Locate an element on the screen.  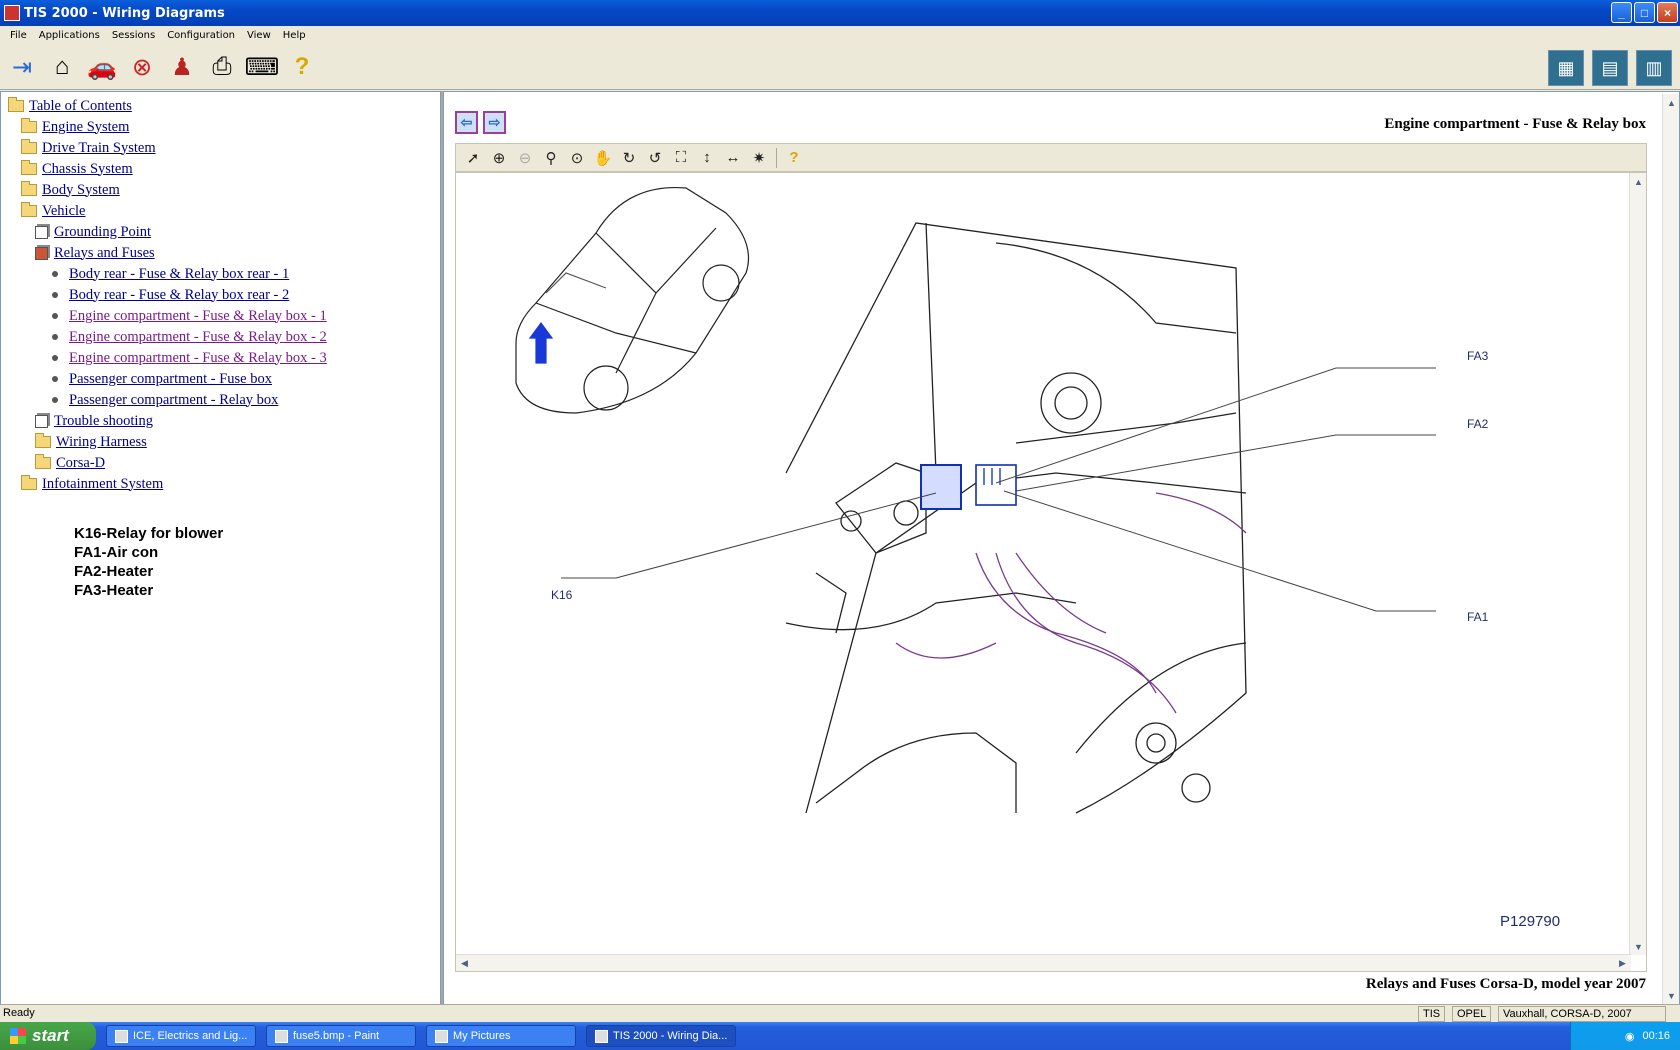
keyboard-icon: ⌨ is located at coordinates (262, 67).